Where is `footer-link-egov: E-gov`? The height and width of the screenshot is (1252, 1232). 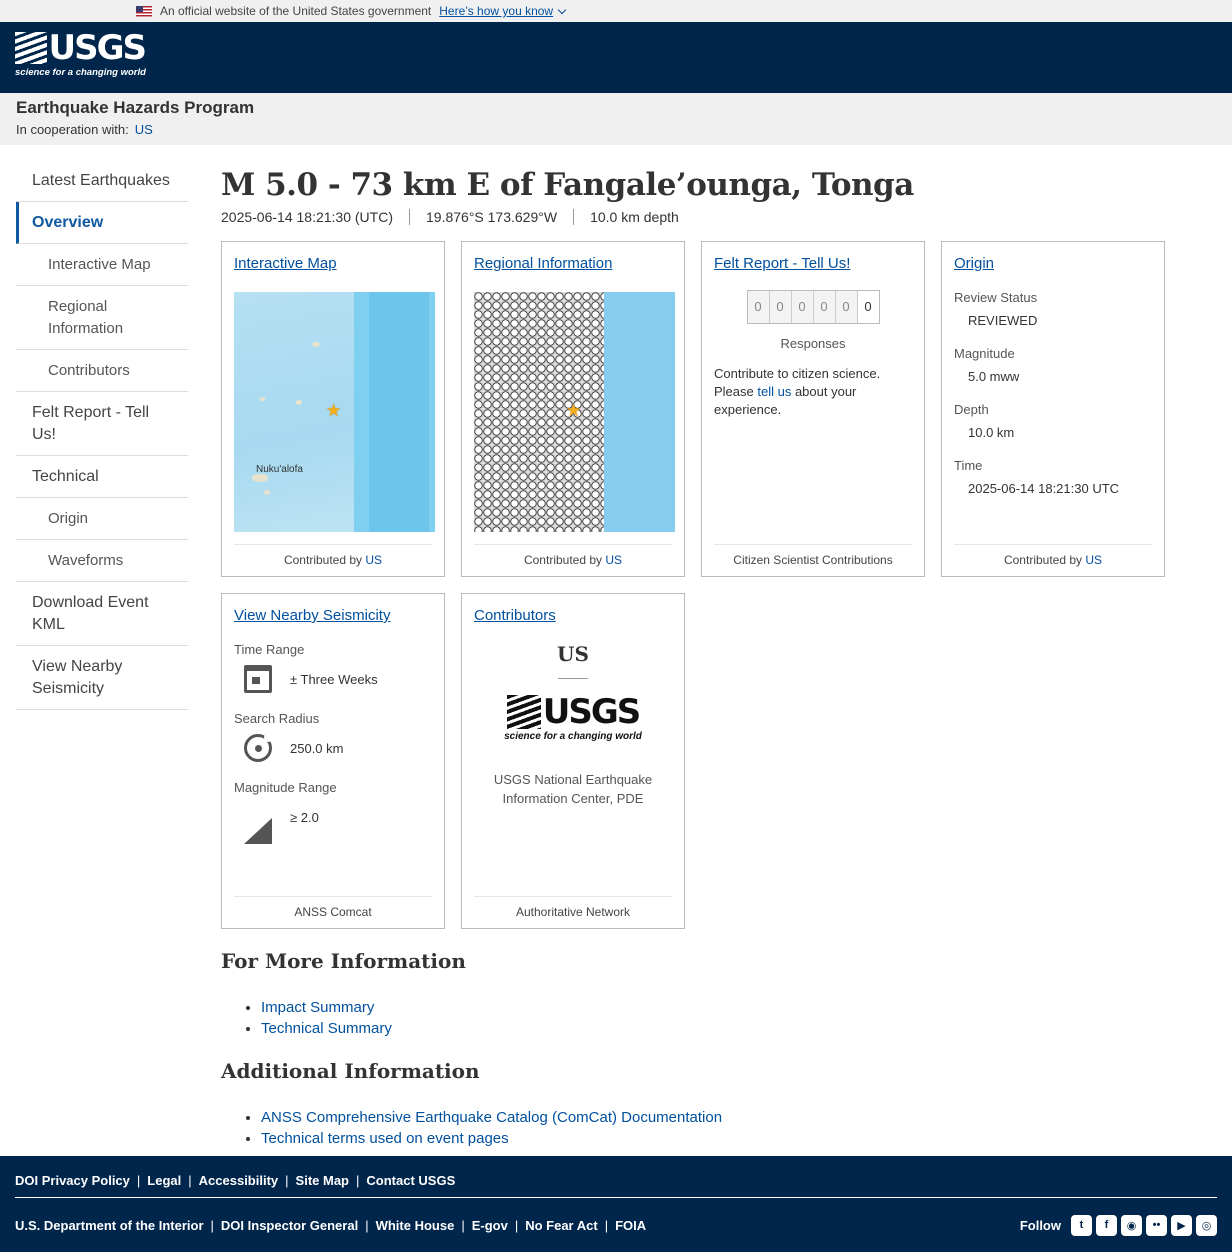
footer-link-egov: E-gov is located at coordinates (490, 1225).